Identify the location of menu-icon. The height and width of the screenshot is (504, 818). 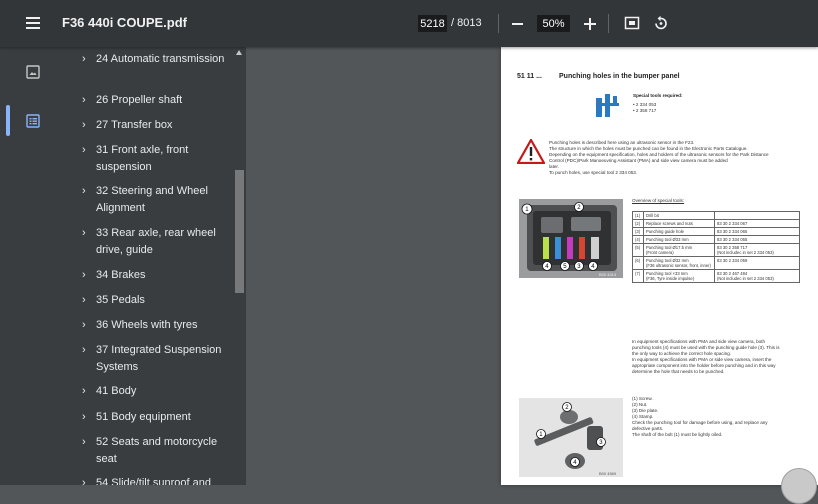
(33, 23).